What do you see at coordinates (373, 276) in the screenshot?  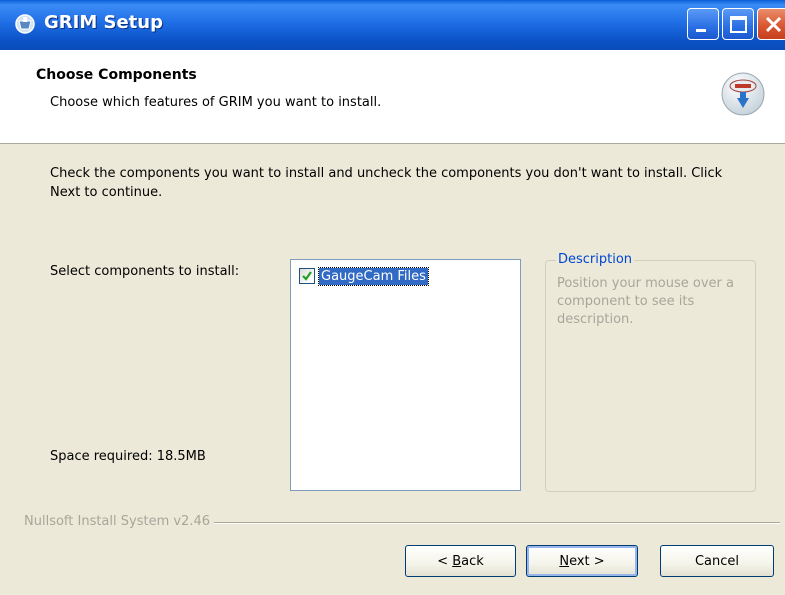 I see `component-label: GaugeCam Files` at bounding box center [373, 276].